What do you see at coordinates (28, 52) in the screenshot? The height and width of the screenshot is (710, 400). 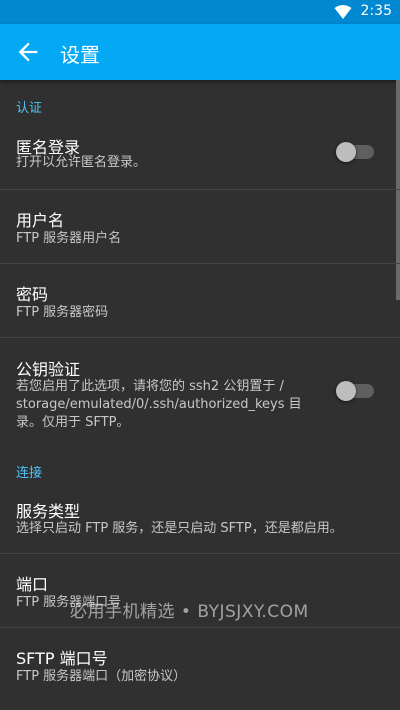 I see `back-arrow-icon` at bounding box center [28, 52].